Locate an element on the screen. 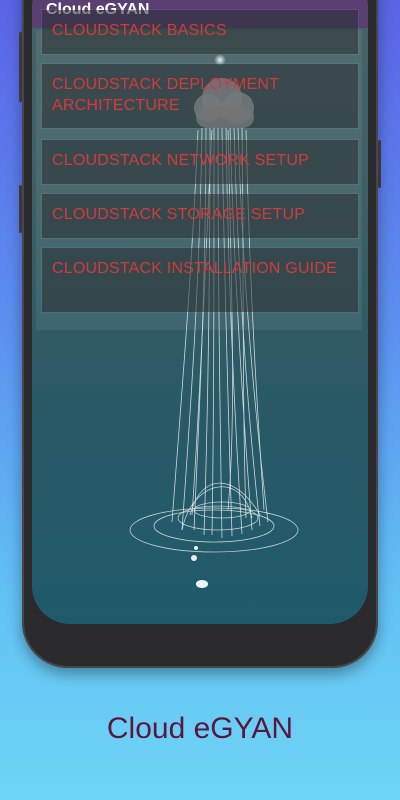 This screenshot has width=400, height=800. app-name-caption: Cloud eGYAN is located at coordinates (200, 728).